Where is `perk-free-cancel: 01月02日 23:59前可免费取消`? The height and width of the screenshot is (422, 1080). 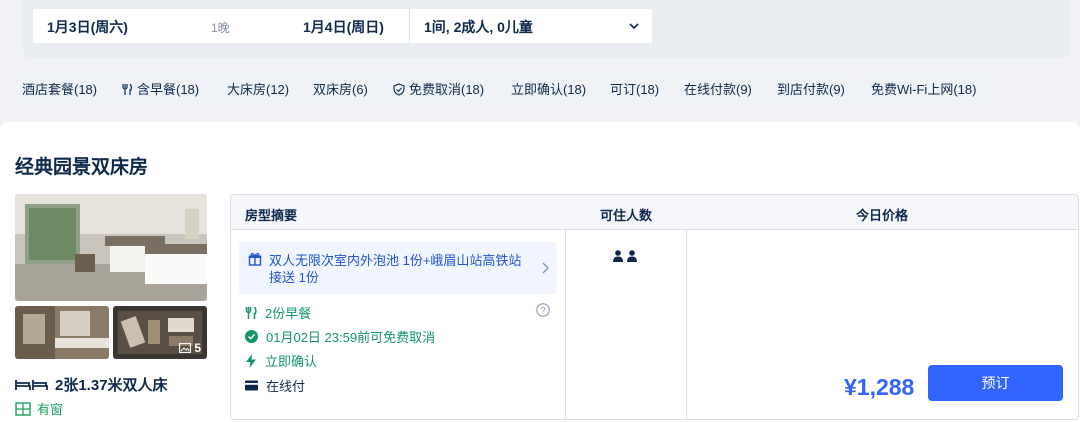
perk-free-cancel: 01月02日 23:59前可免费取消 is located at coordinates (340, 336).